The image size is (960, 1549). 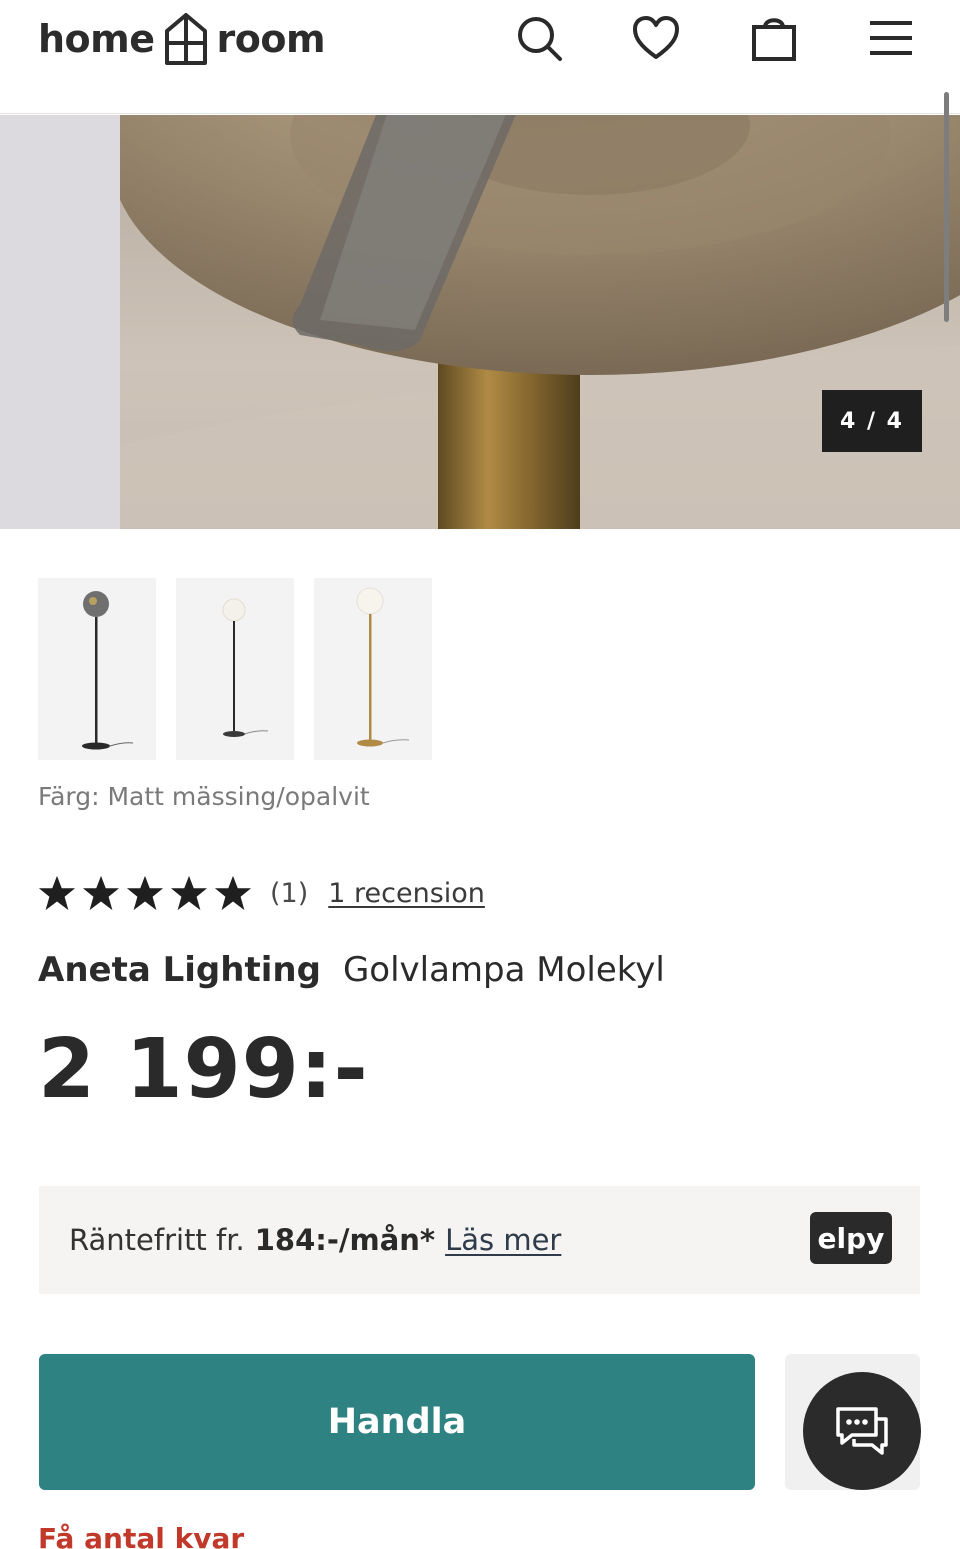 What do you see at coordinates (271, 39) in the screenshot?
I see `logo-text-room: room` at bounding box center [271, 39].